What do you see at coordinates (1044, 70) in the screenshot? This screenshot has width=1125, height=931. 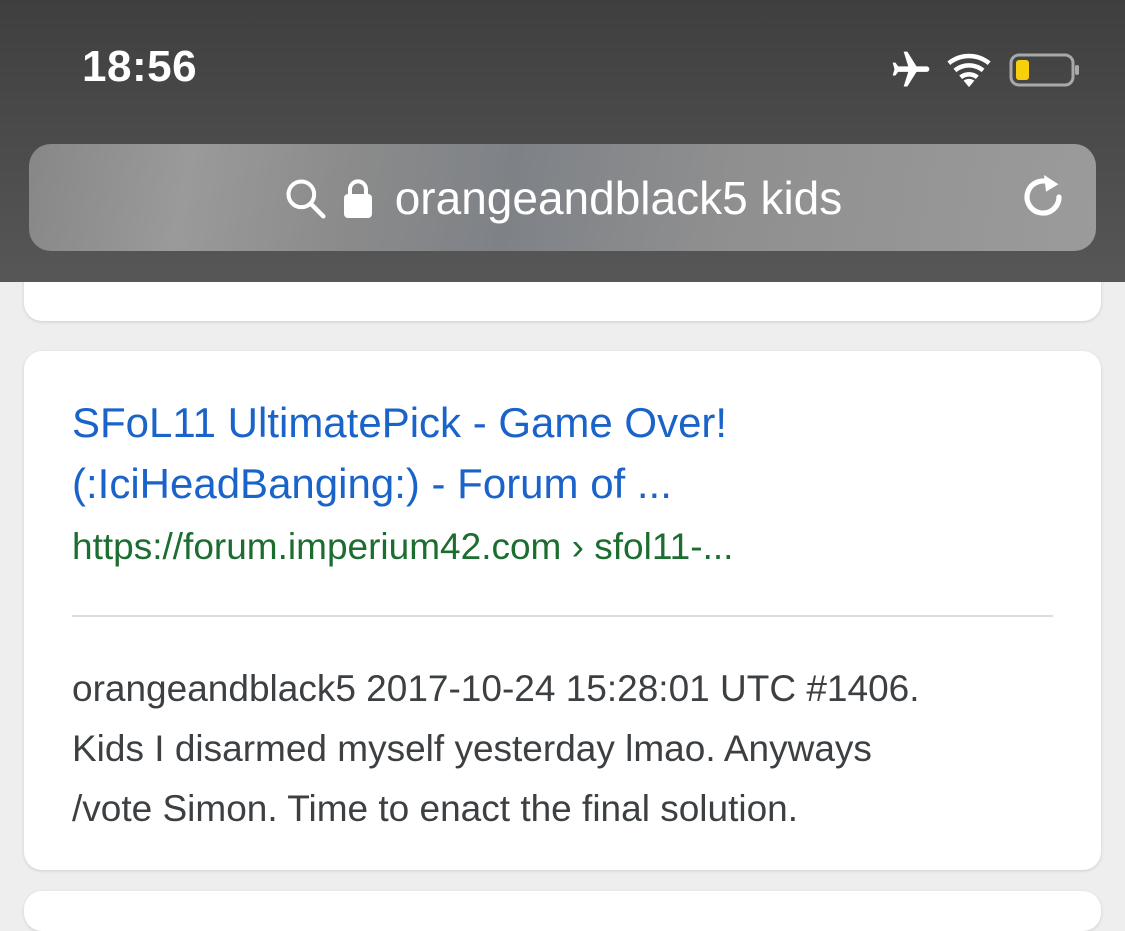 I see `battery-icon` at bounding box center [1044, 70].